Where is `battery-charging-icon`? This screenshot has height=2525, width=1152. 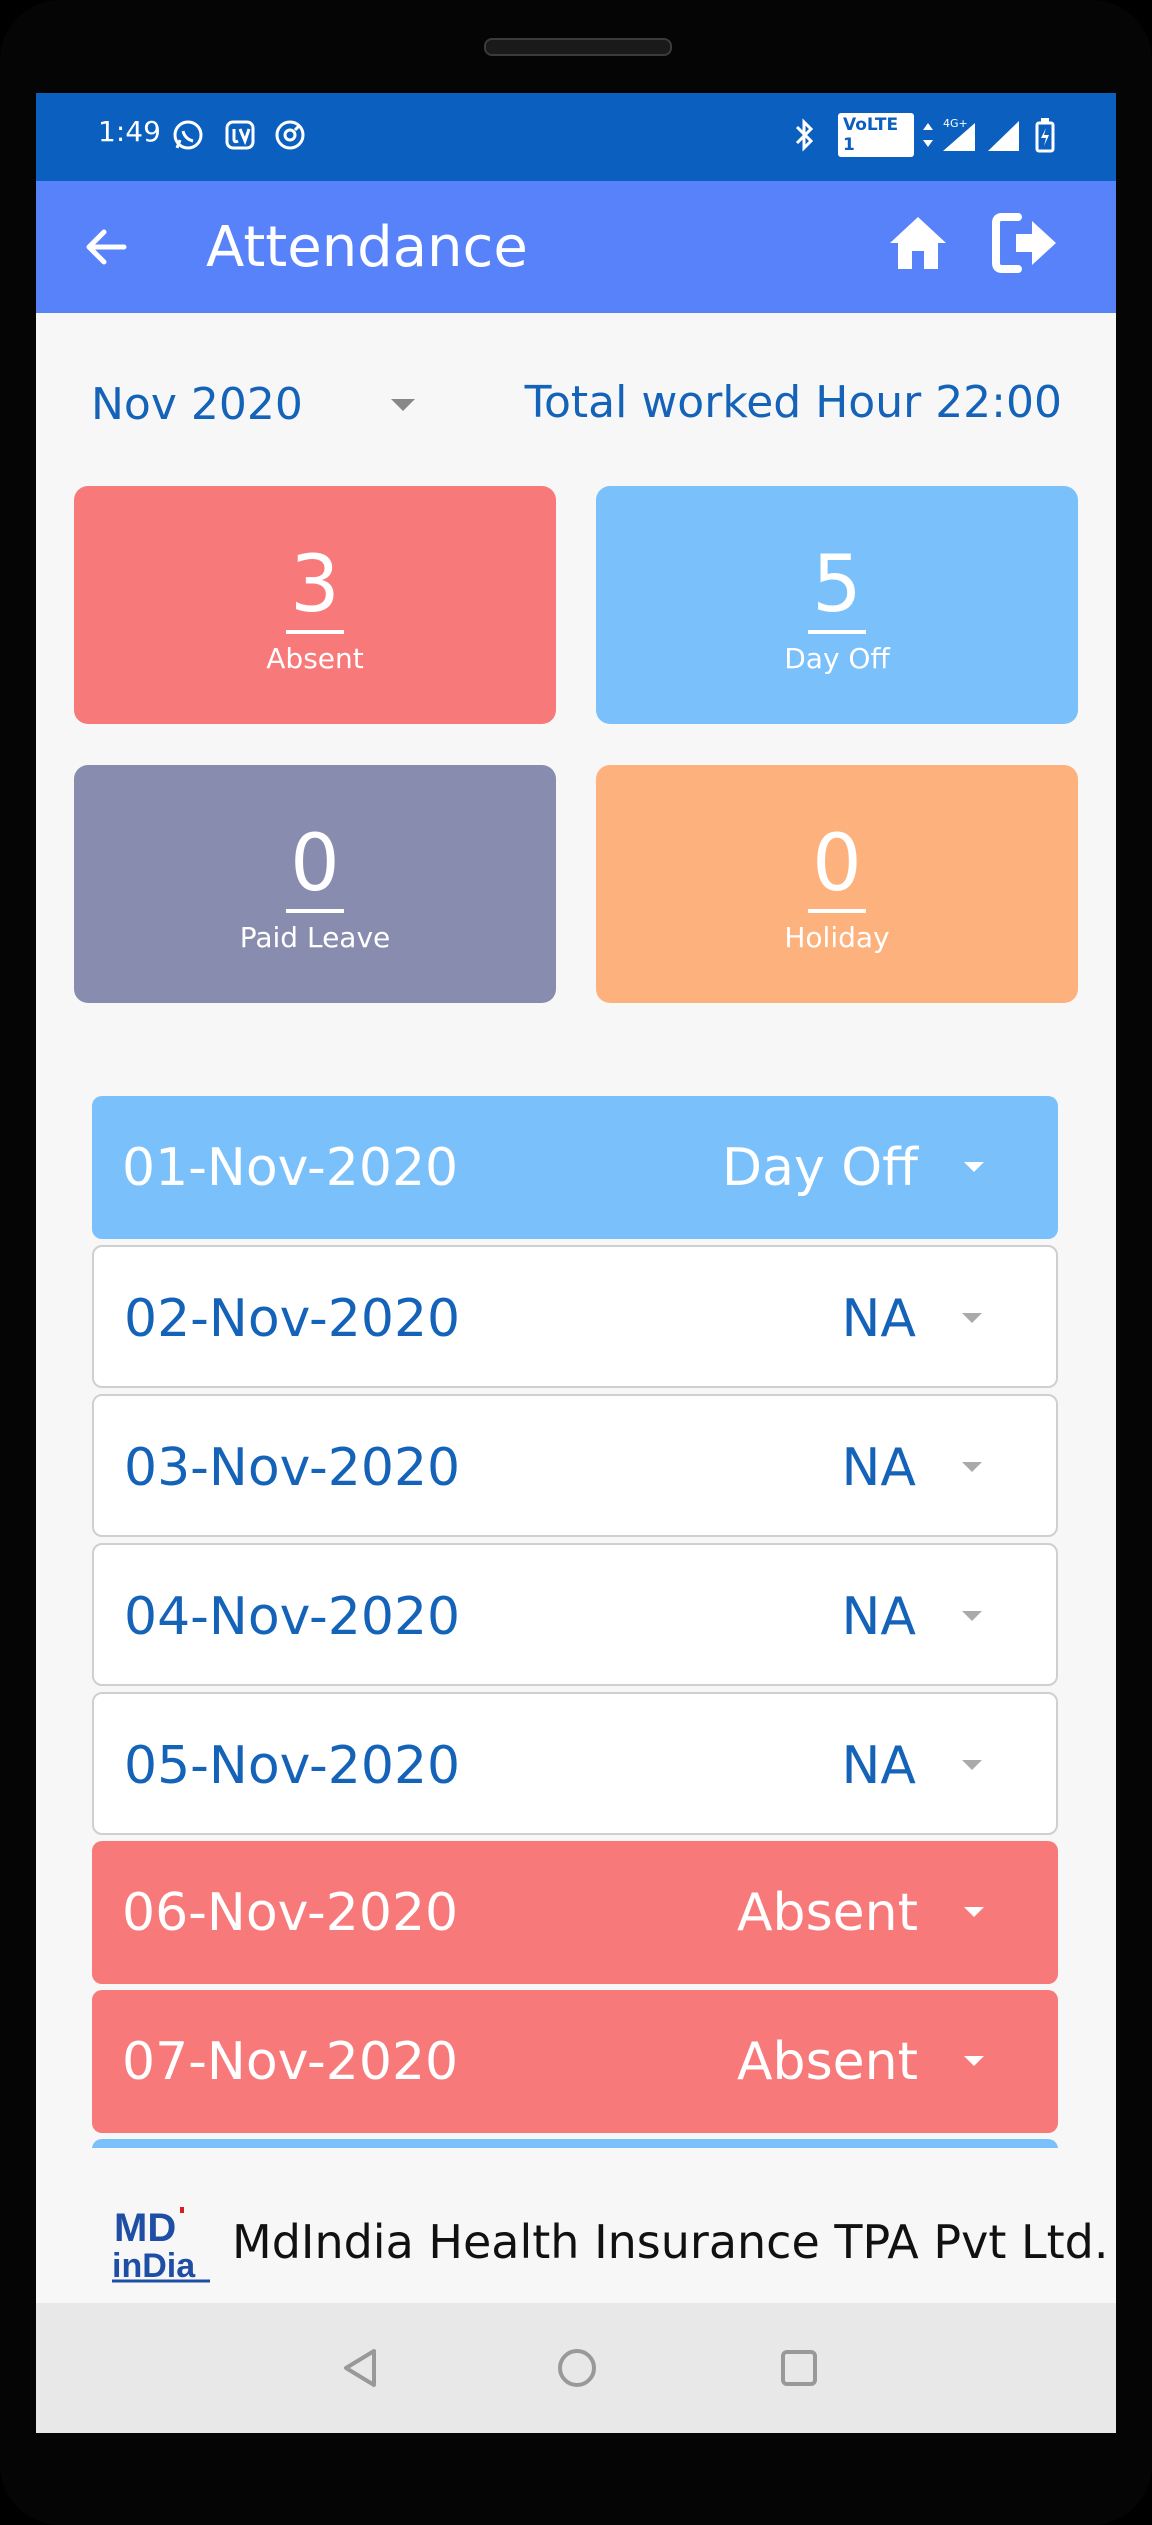 battery-charging-icon is located at coordinates (1045, 135).